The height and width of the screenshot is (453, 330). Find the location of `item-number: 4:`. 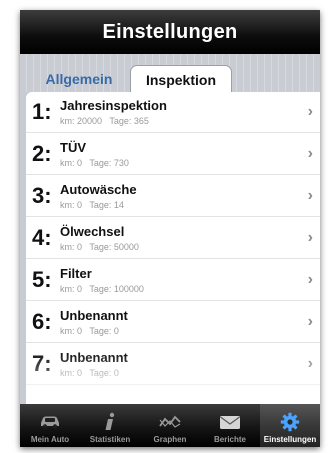

item-number: 4: is located at coordinates (42, 237).